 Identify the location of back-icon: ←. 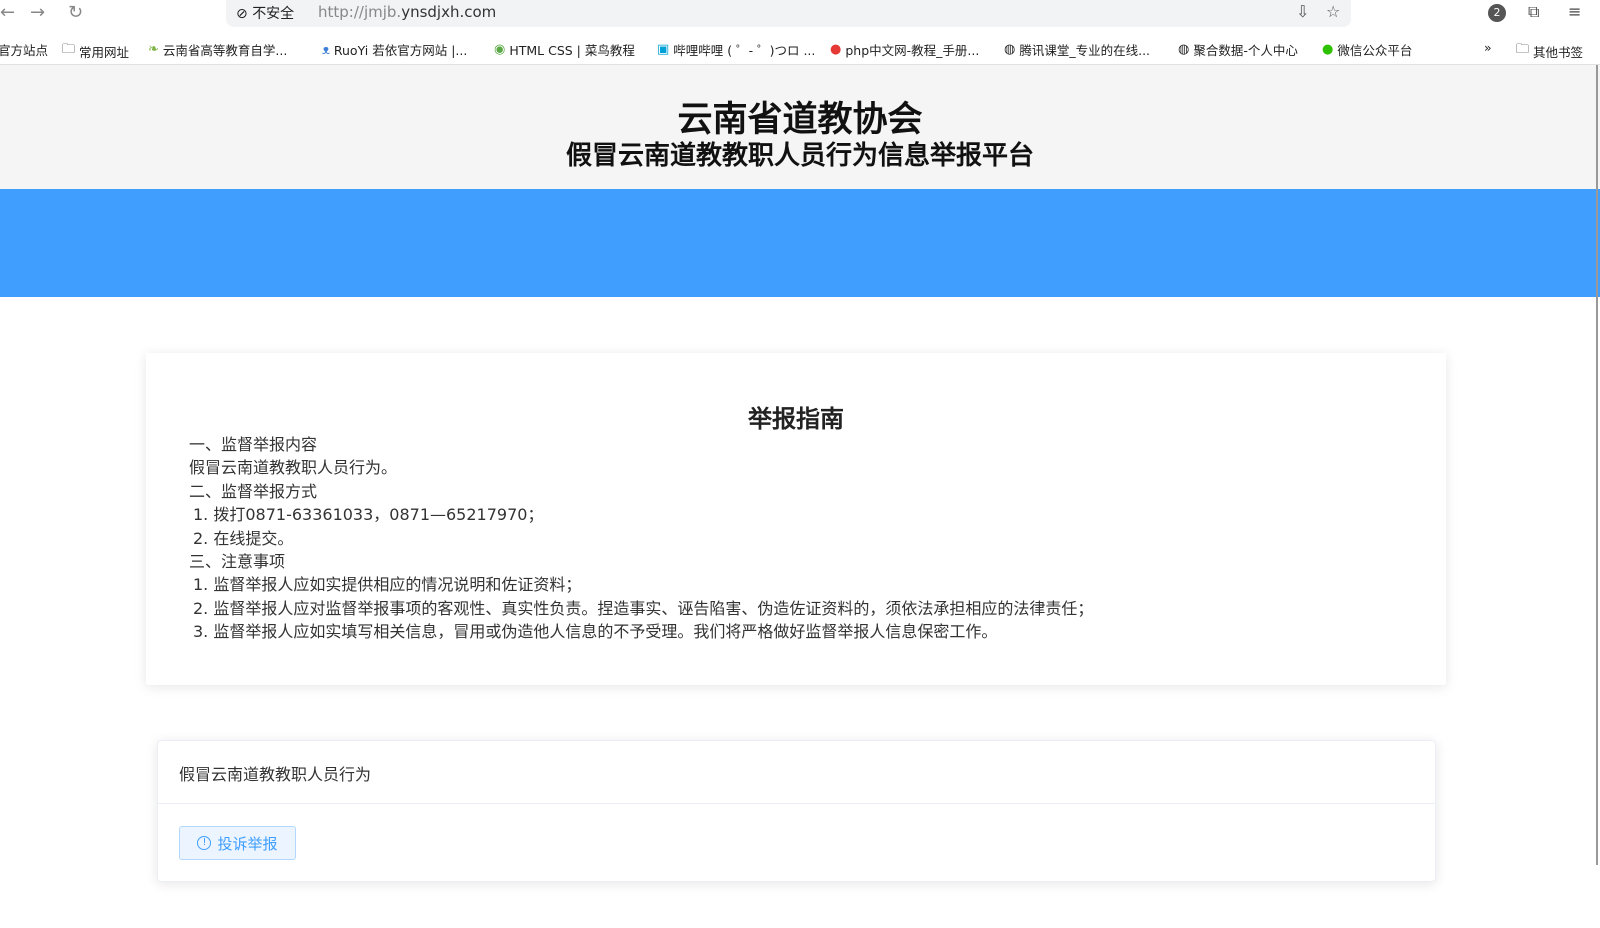
(7, 13).